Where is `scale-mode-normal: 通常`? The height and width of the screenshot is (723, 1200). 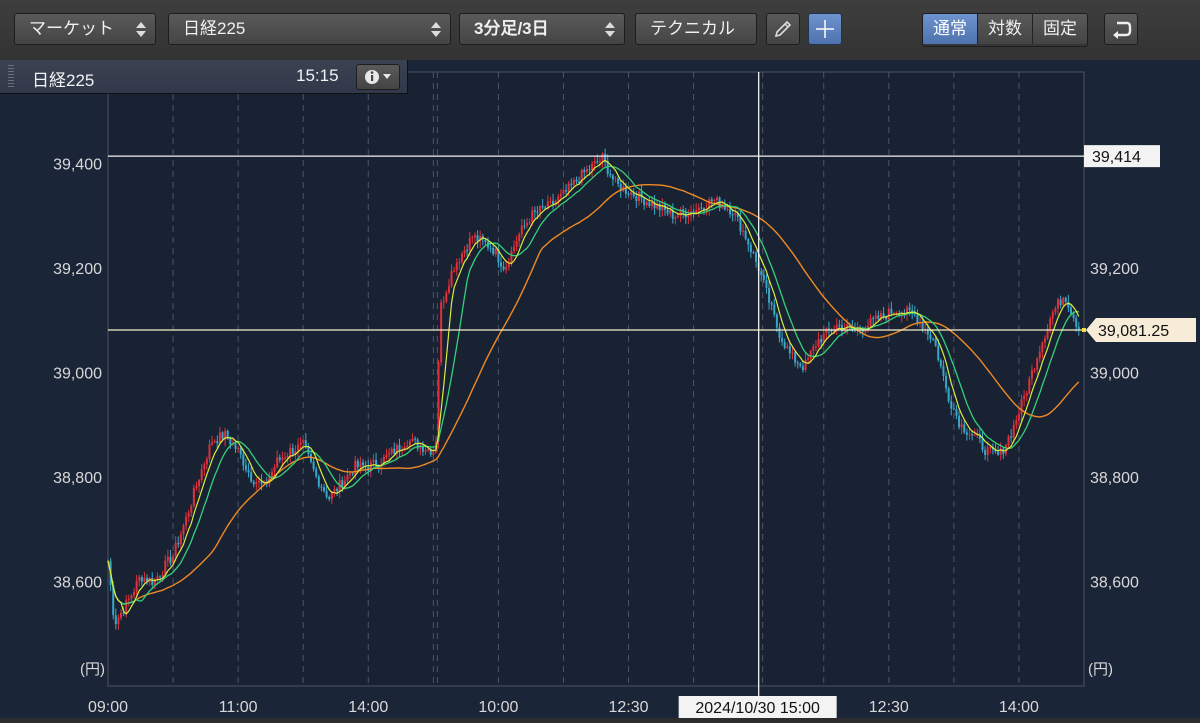 scale-mode-normal: 通常 is located at coordinates (950, 29).